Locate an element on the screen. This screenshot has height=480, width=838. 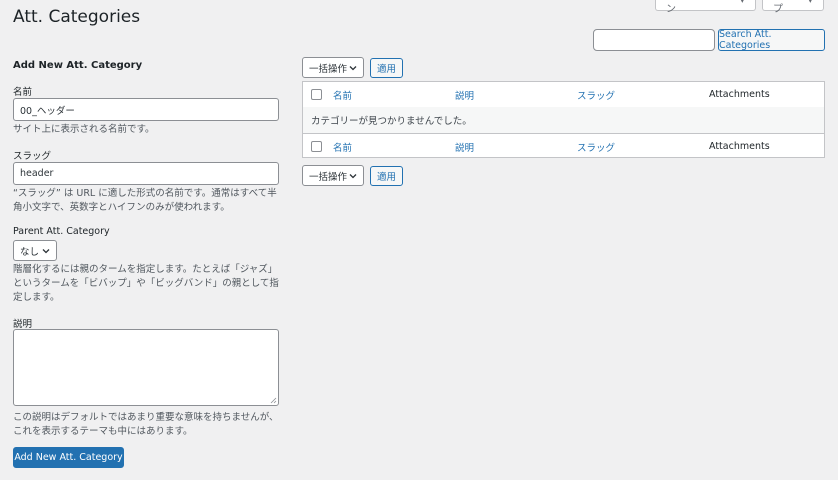
table-header-row: 名前 説明 スラッグ Attachments is located at coordinates (563, 95).